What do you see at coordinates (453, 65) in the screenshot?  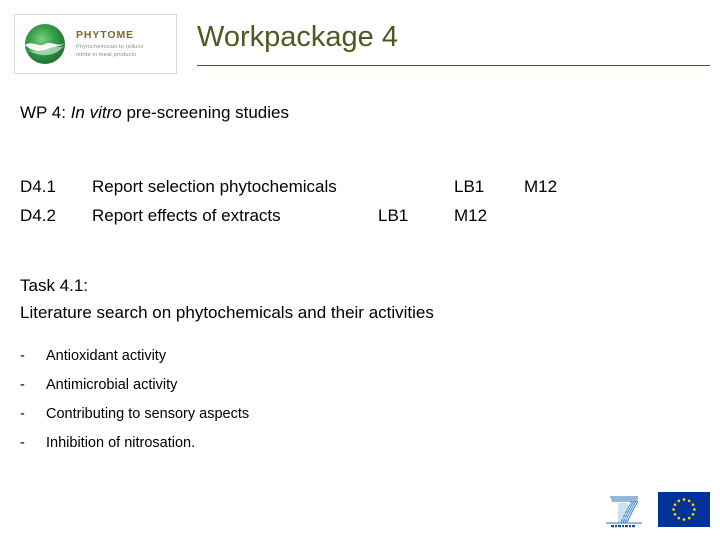 I see `title-divider` at bounding box center [453, 65].